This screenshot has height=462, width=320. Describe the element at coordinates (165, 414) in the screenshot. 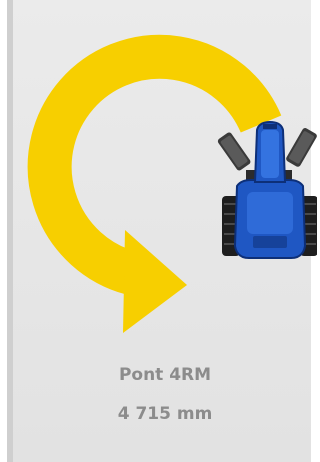

I see `turning-radius-value: 4 715 mm` at that location.